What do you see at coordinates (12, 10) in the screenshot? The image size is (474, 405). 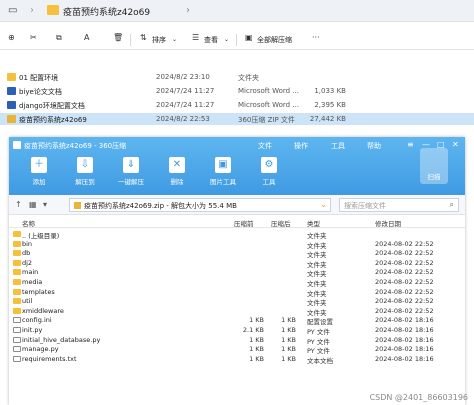 I see `monitor-icon: ▭` at bounding box center [12, 10].